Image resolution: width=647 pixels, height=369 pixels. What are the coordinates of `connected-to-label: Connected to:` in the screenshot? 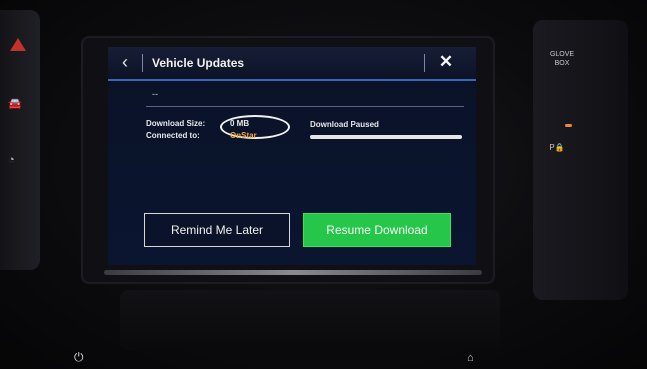 It's located at (173, 135).